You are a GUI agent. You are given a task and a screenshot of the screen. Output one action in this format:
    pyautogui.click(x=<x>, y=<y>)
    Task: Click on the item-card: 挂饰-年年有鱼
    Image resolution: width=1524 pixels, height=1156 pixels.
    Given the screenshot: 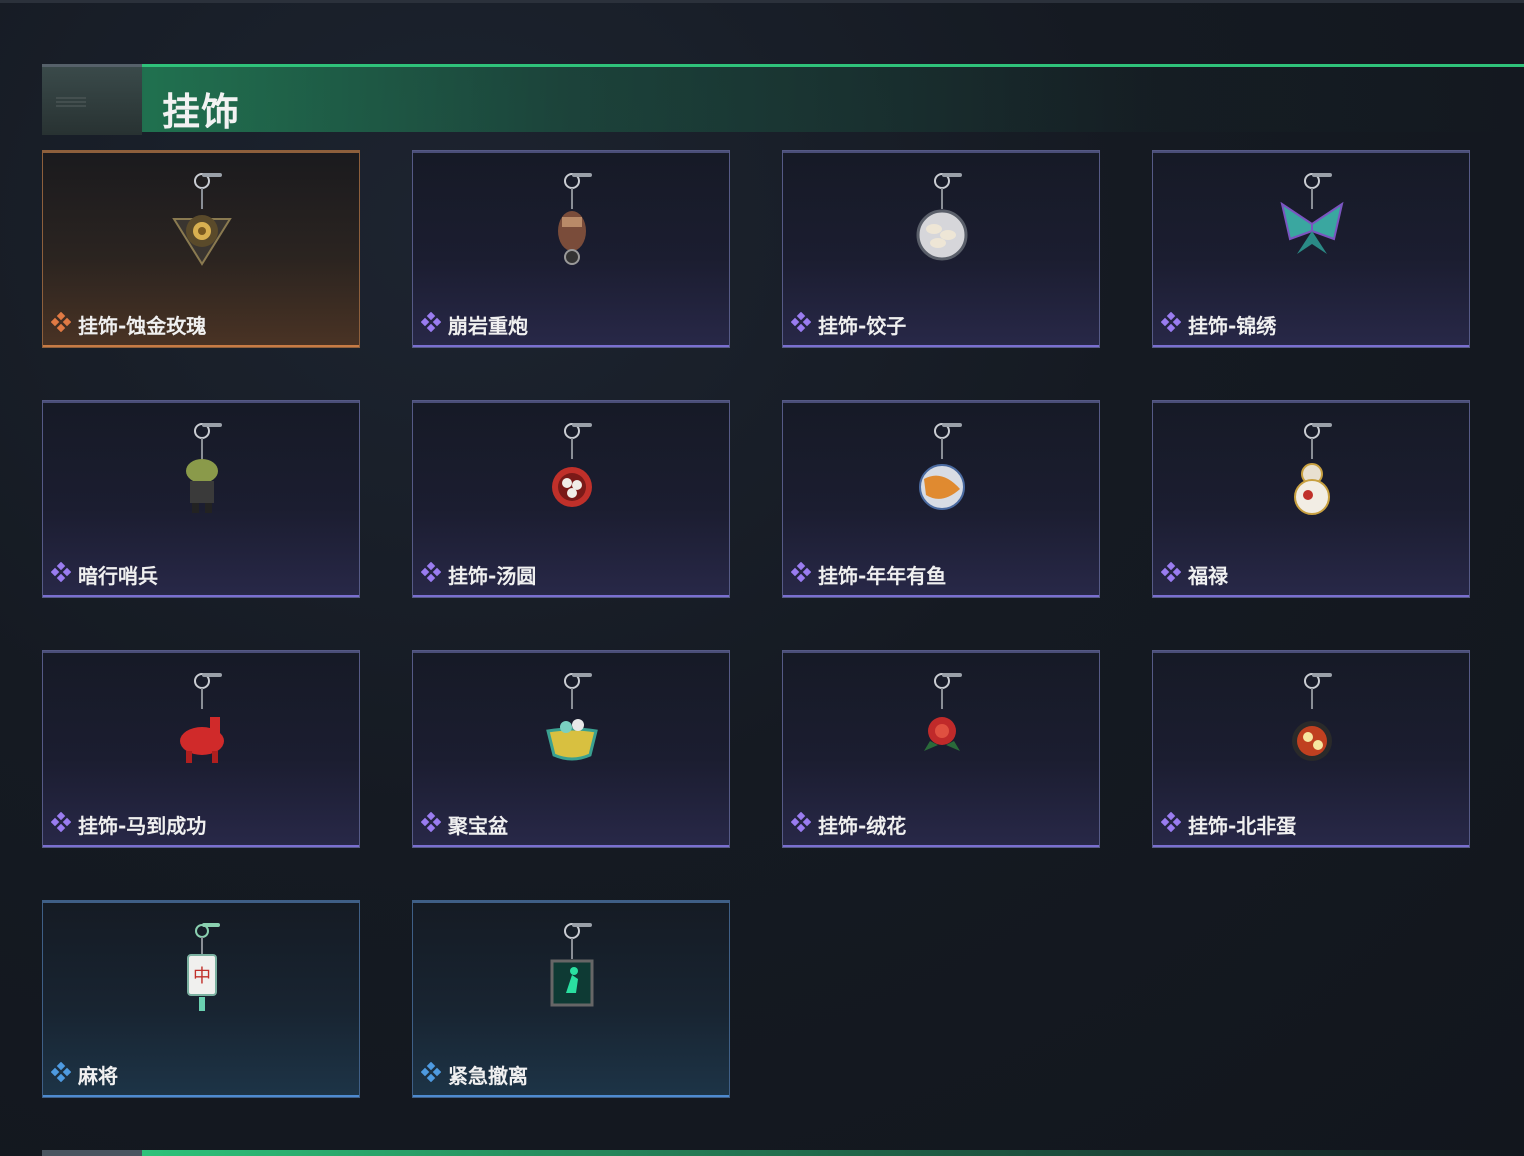 What is the action you would take?
    pyautogui.click(x=941, y=499)
    